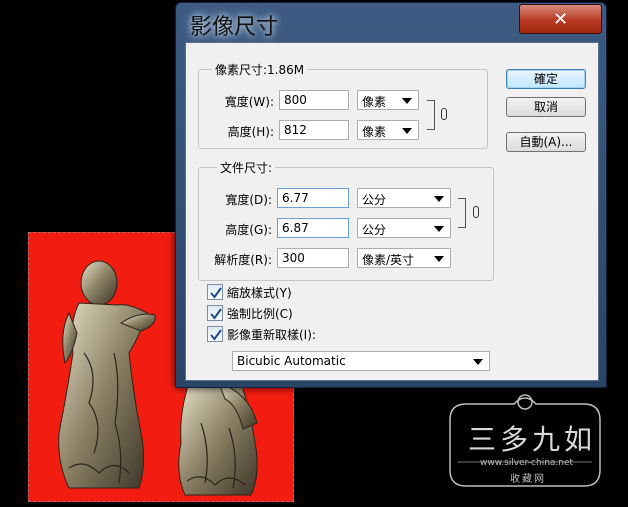 The image size is (628, 507). Describe the element at coordinates (243, 260) in the screenshot. I see `resolution-label: 解析度(R):` at that location.